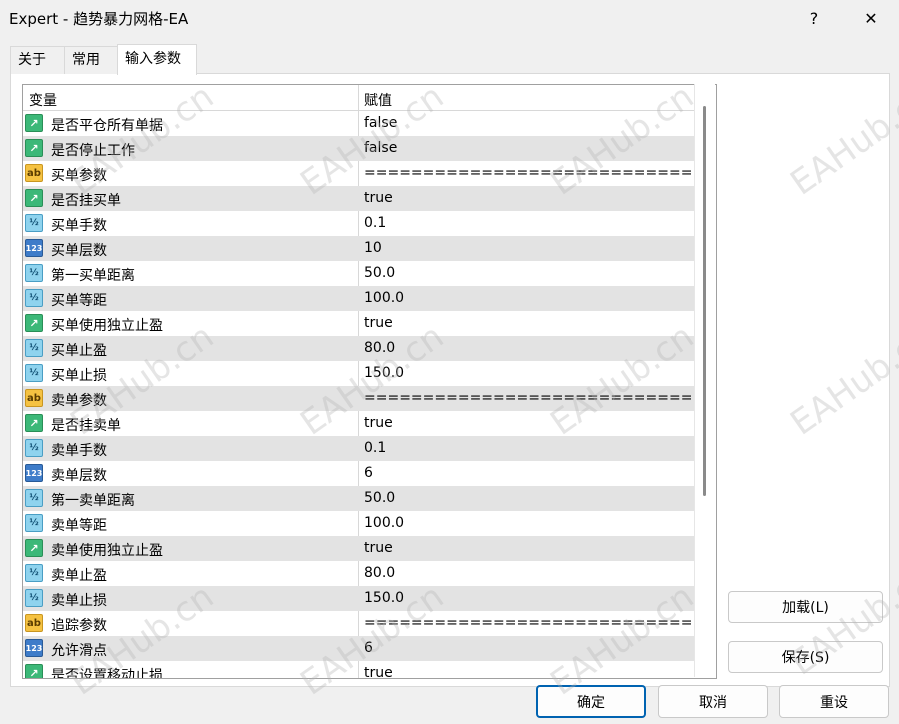 The width and height of the screenshot is (899, 724). What do you see at coordinates (358, 298) in the screenshot?
I see `parameter-row: ½ 买单等距 100.0` at bounding box center [358, 298].